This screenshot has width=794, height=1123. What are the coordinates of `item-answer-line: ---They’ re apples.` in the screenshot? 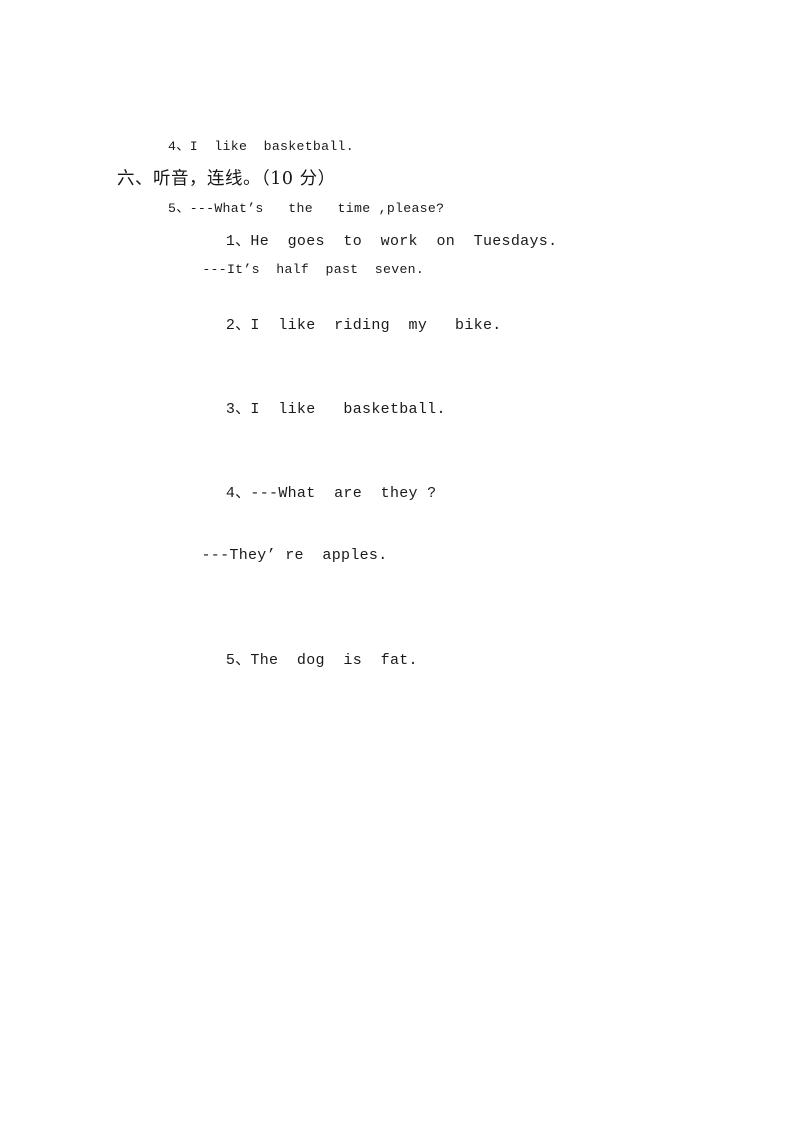 It's located at (294, 555).